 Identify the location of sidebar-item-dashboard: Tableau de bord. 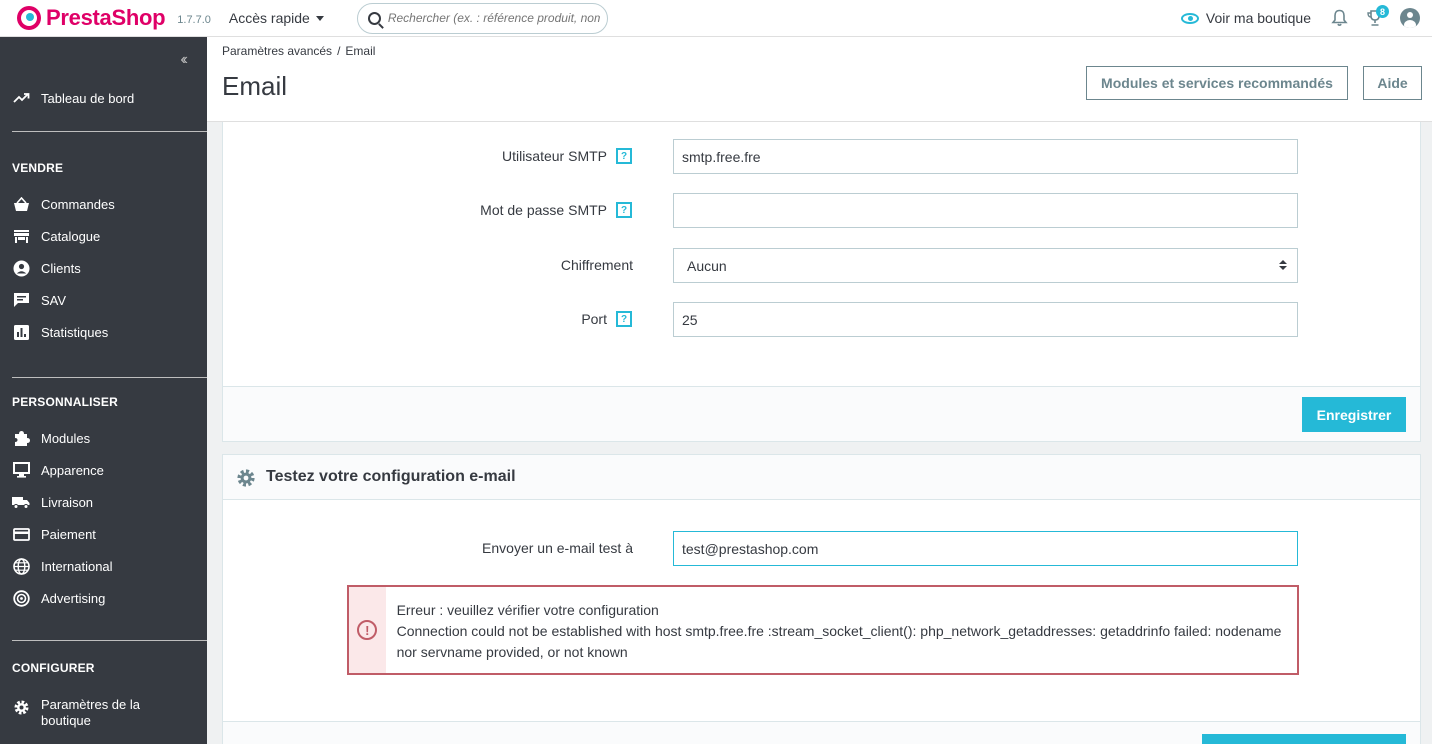
(73, 98).